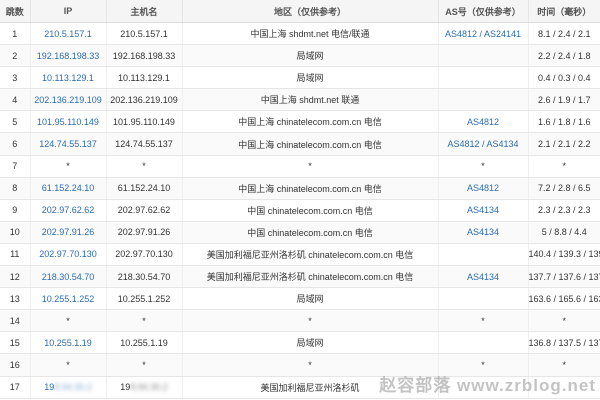 The width and height of the screenshot is (600, 400). I want to click on hop-cell: 7, so click(15, 166).